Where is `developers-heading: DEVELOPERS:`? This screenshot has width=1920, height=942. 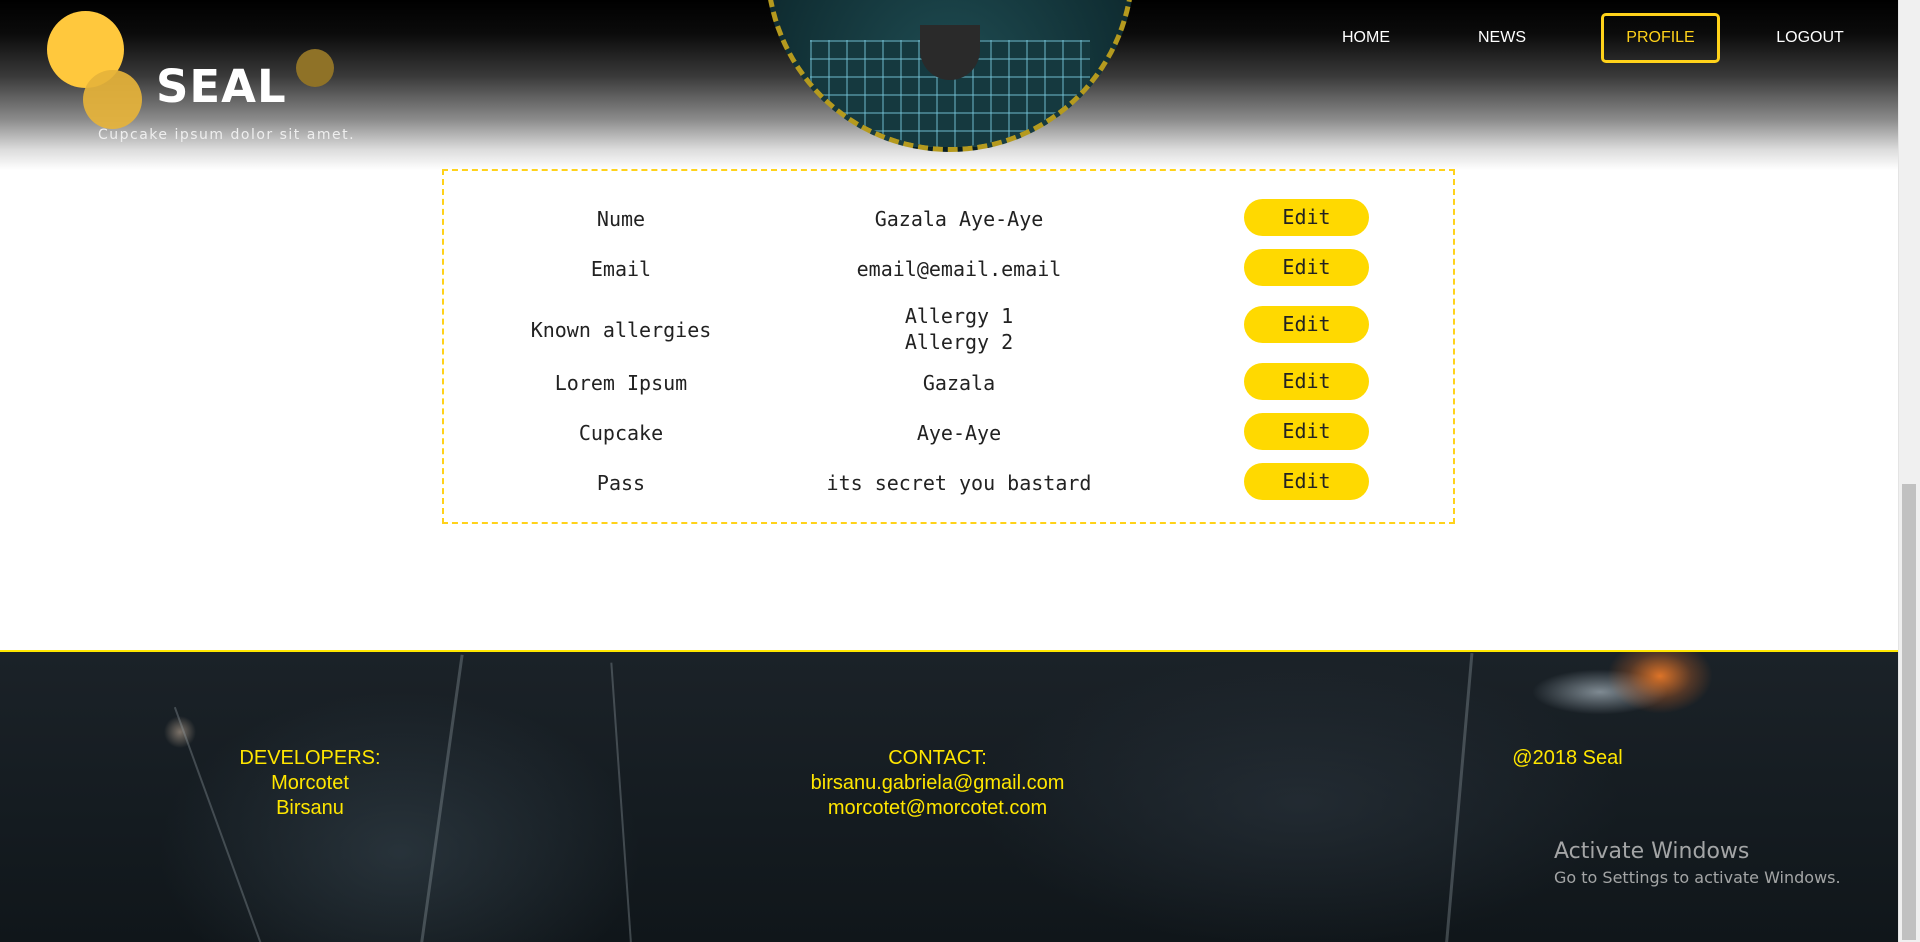
developers-heading: DEVELOPERS: is located at coordinates (310, 758).